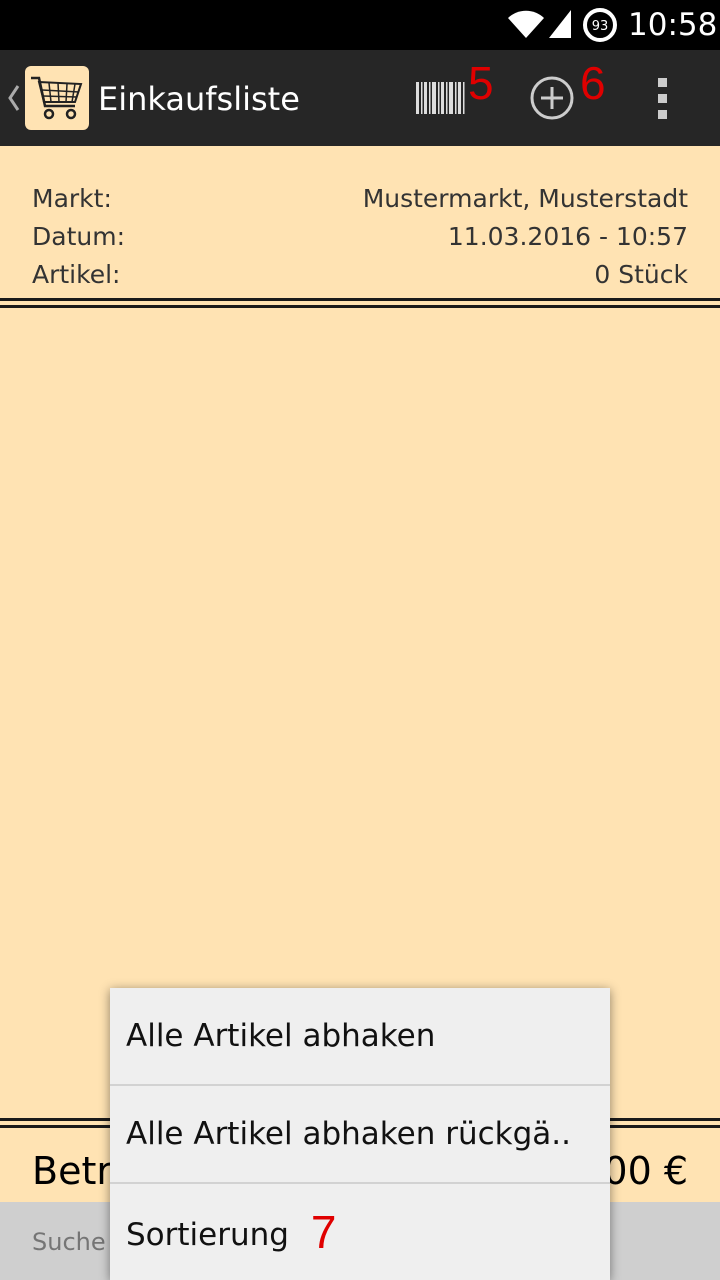 The image size is (720, 1280). Describe the element at coordinates (481, 83) in the screenshot. I see `annotation-5: 5` at that location.